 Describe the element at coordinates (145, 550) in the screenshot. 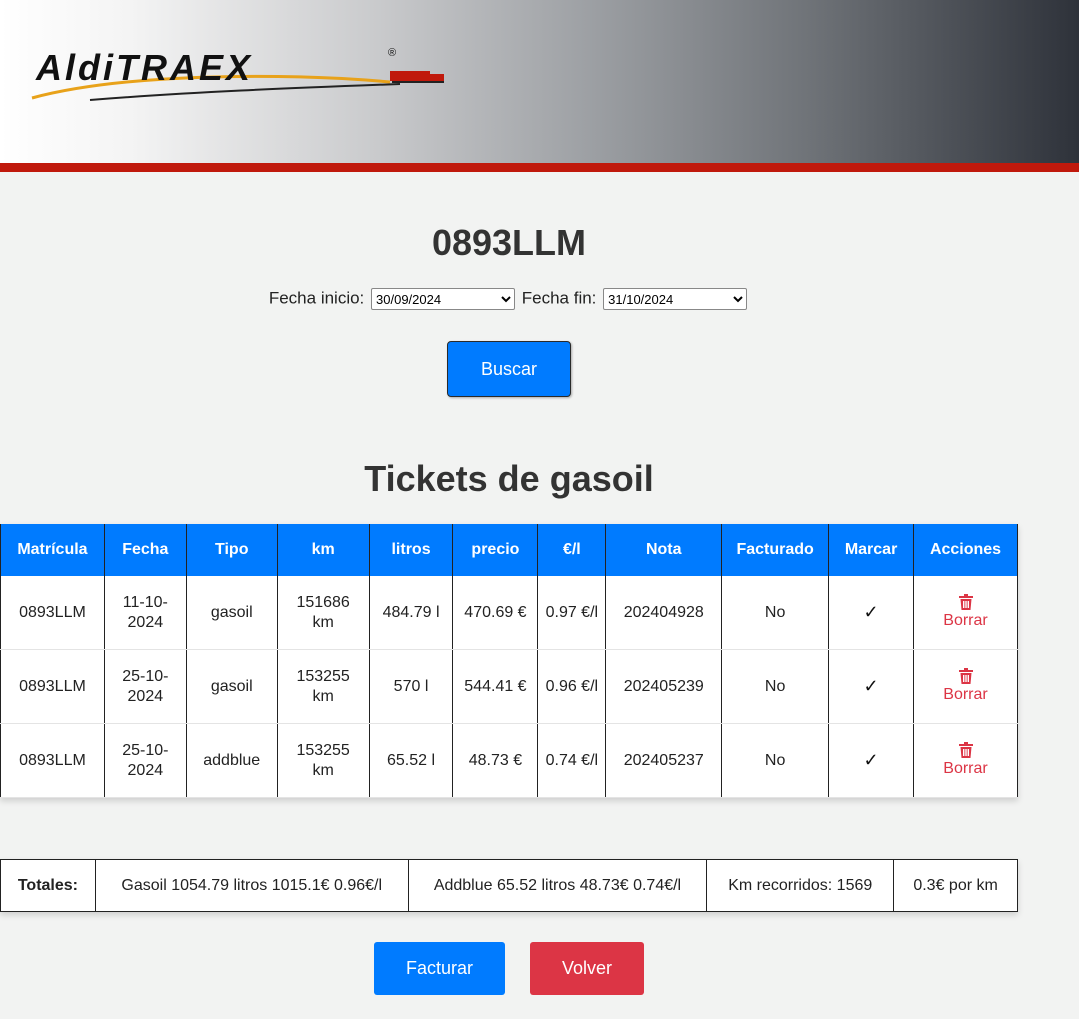

I see `column-header: Fecha` at that location.